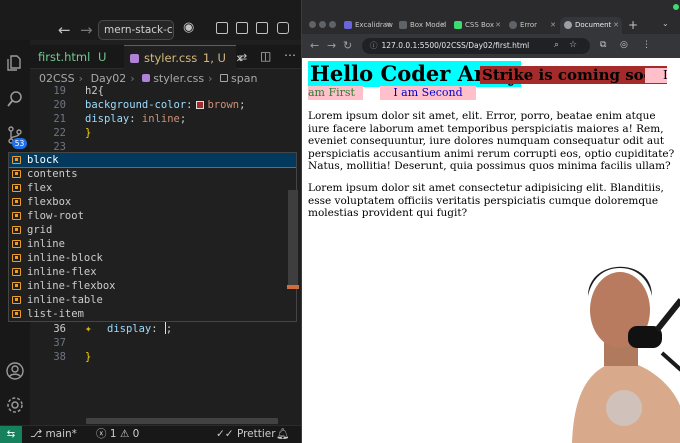  Describe the element at coordinates (152, 286) in the screenshot. I see `suggestion-item: inline-flexbox` at that location.